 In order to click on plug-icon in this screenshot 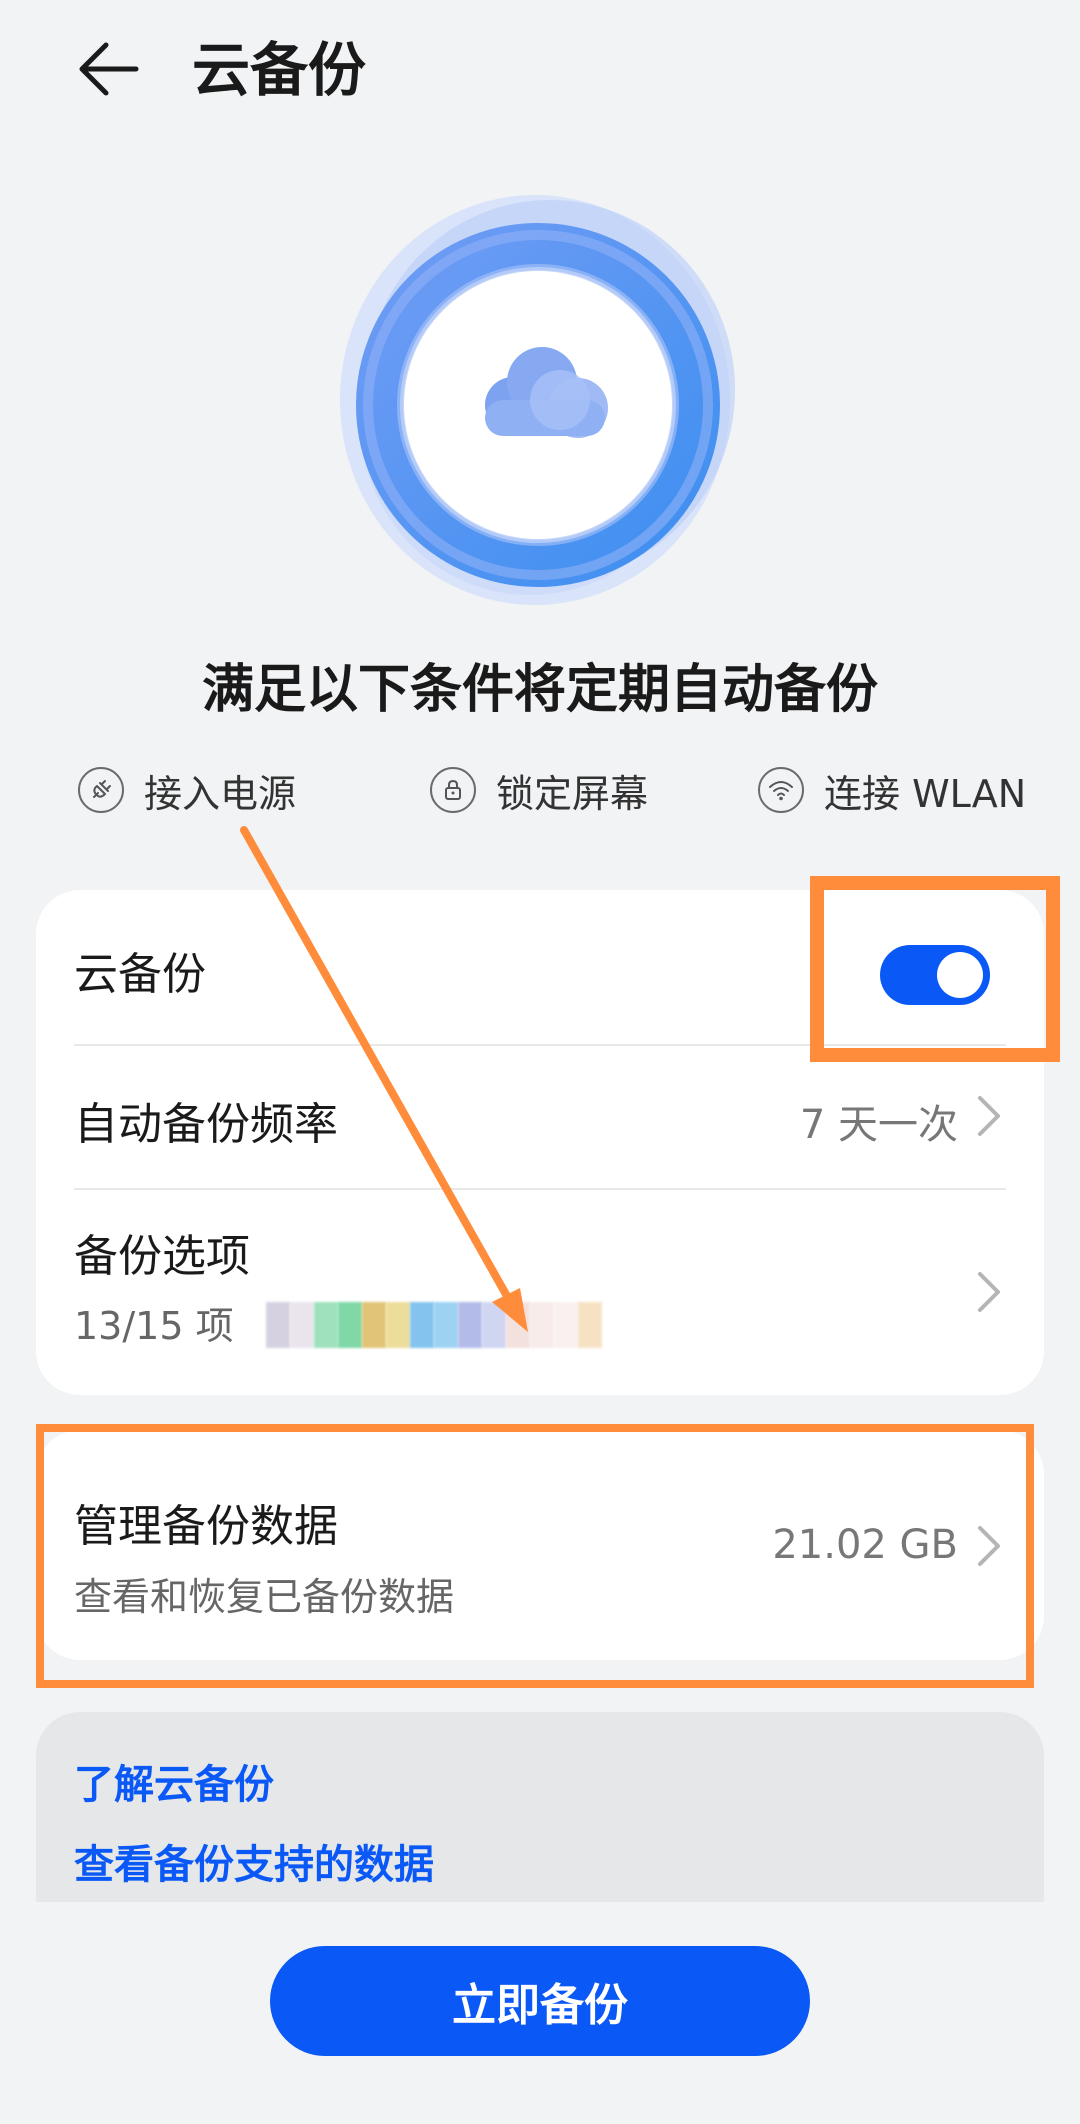, I will do `click(101, 790)`.